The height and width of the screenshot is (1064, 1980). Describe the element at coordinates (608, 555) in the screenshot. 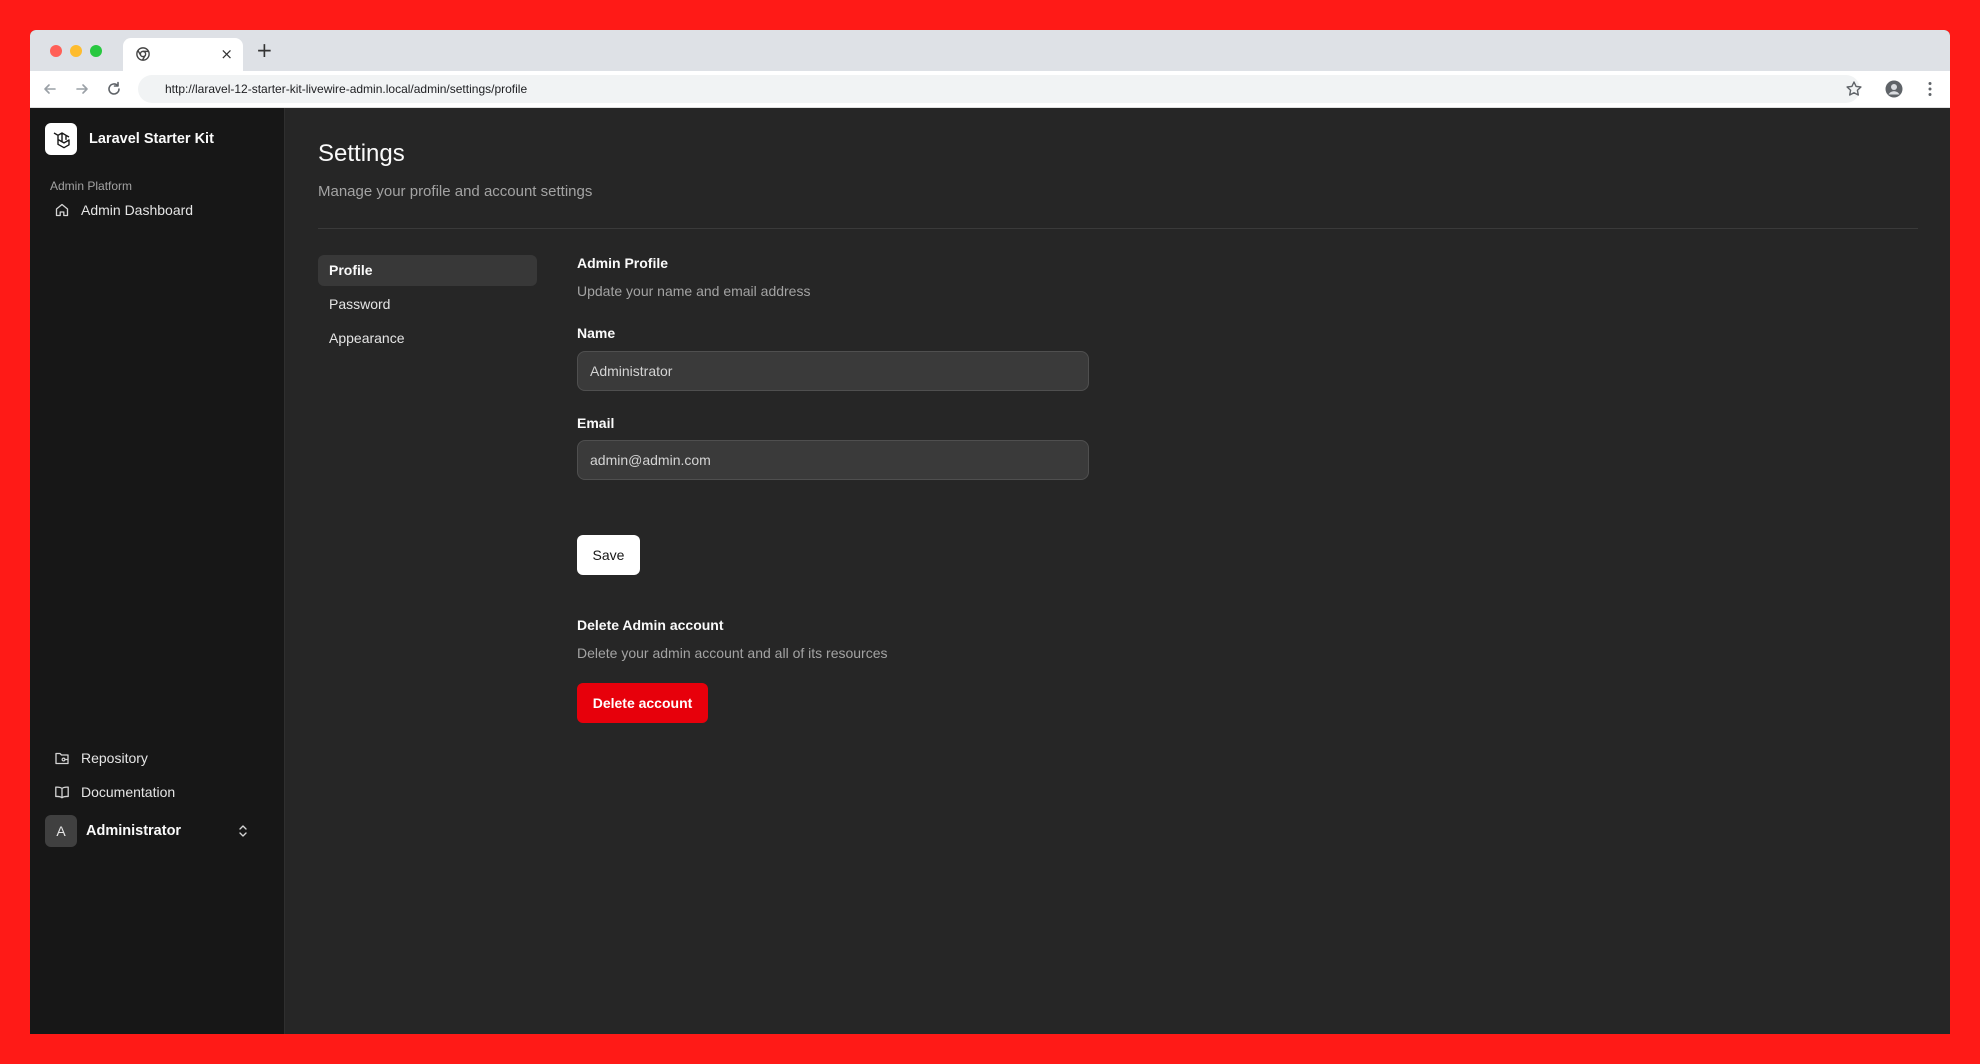

I see `save-button: Save` at that location.